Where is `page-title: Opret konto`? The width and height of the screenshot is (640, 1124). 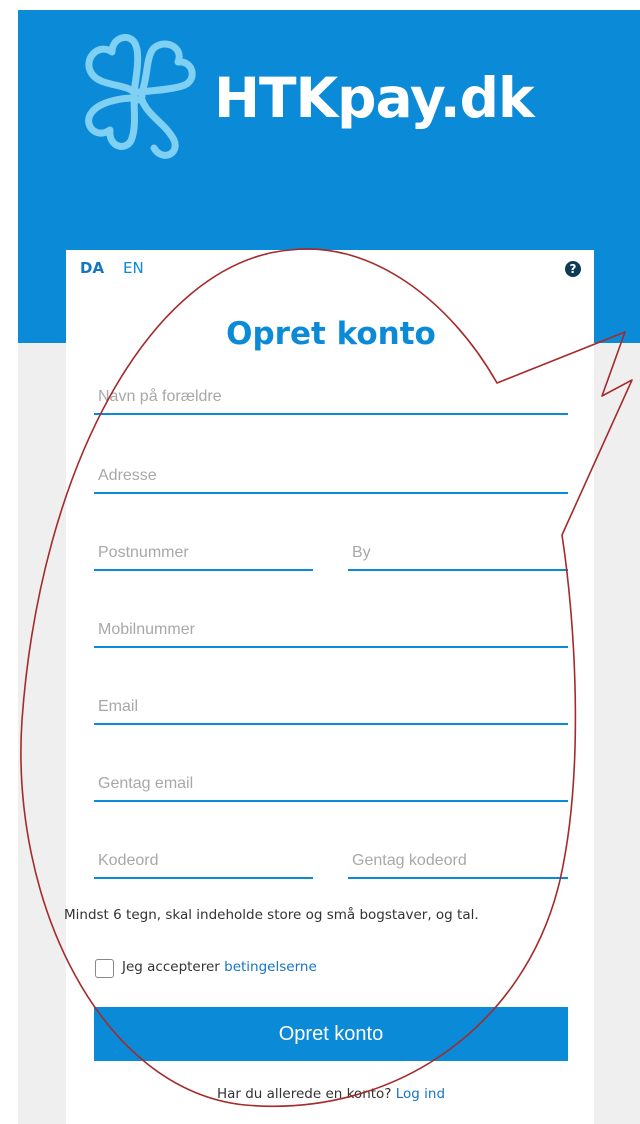 page-title: Opret konto is located at coordinates (331, 334).